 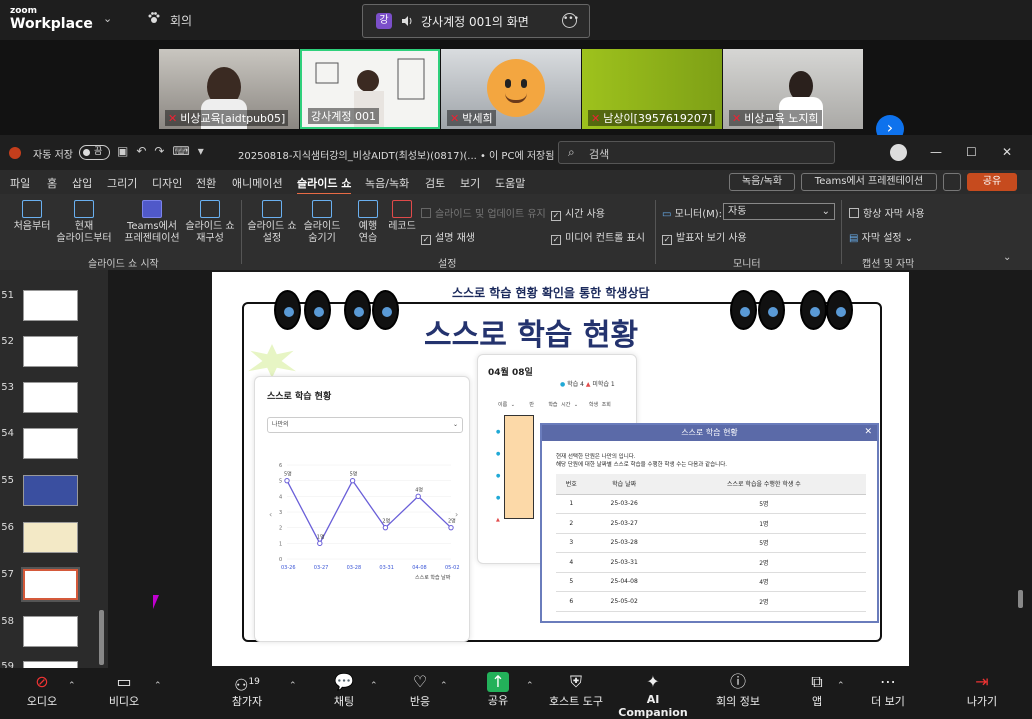 I want to click on ribbon-separator, so click(x=241, y=232).